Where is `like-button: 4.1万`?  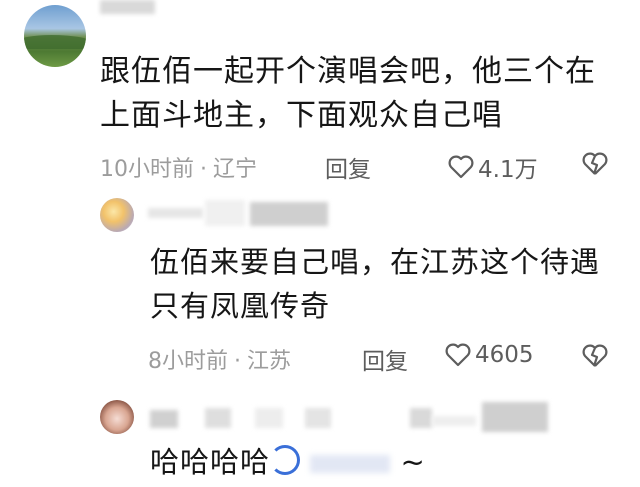 like-button: 4.1万 is located at coordinates (493, 167).